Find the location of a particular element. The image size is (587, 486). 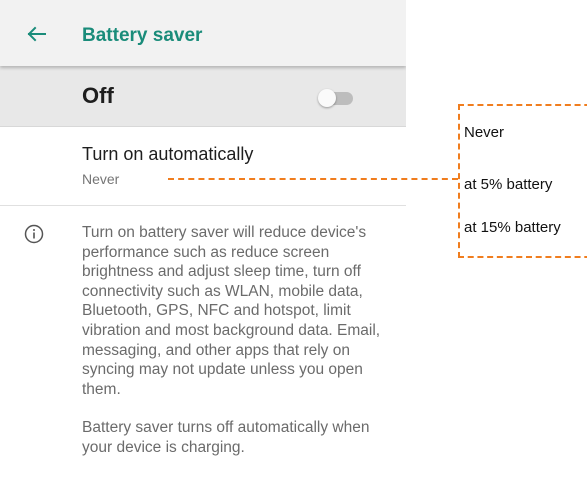

page-title: Battery saver is located at coordinates (142, 35).